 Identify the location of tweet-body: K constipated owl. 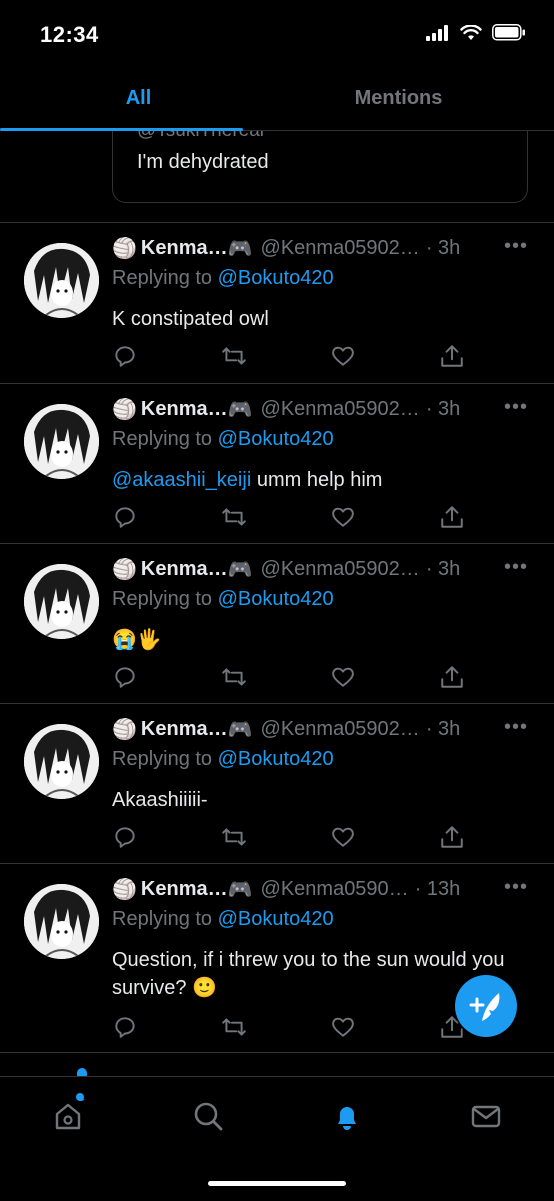
(190, 319).